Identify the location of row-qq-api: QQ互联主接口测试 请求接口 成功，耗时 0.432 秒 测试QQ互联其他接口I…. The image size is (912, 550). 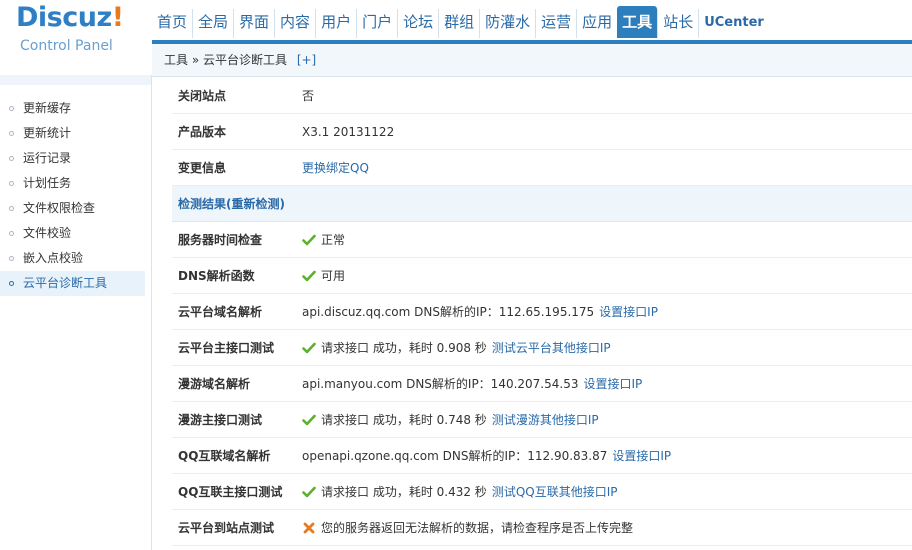
(542, 492).